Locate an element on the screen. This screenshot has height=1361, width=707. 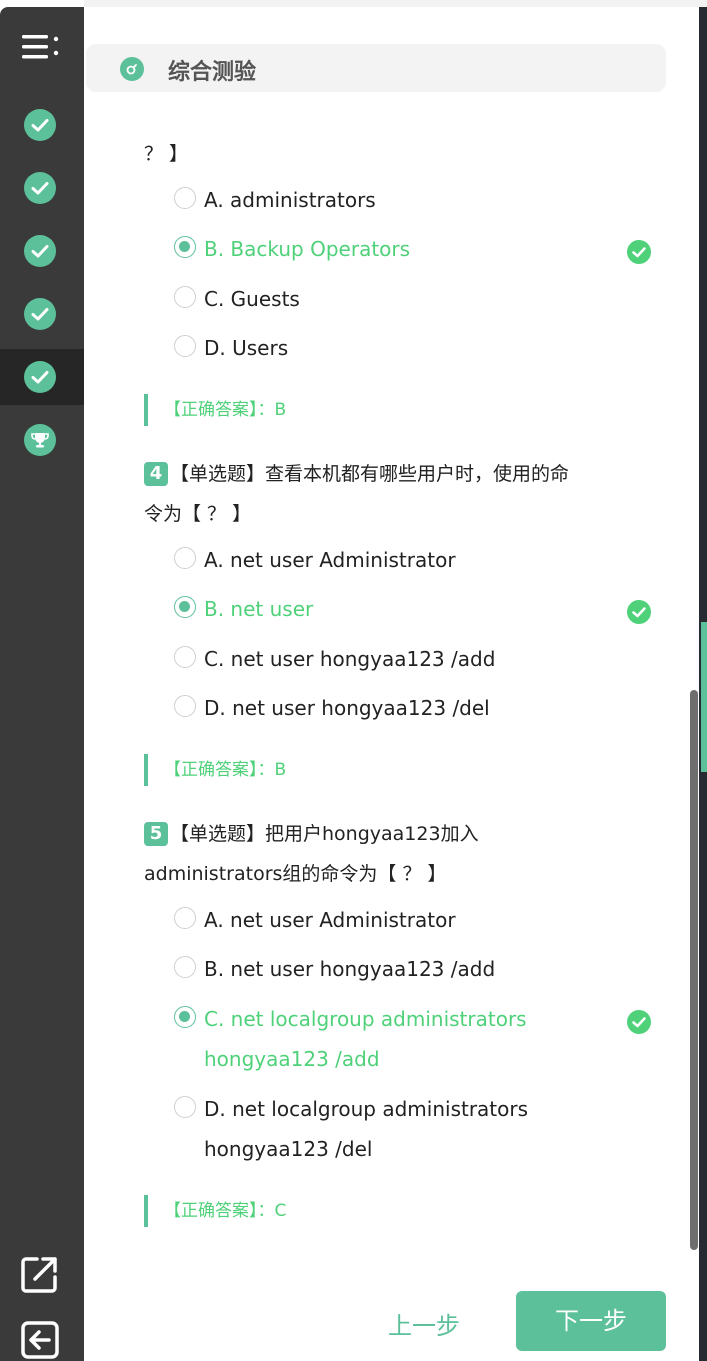
external-link-icon is located at coordinates (40, 1274).